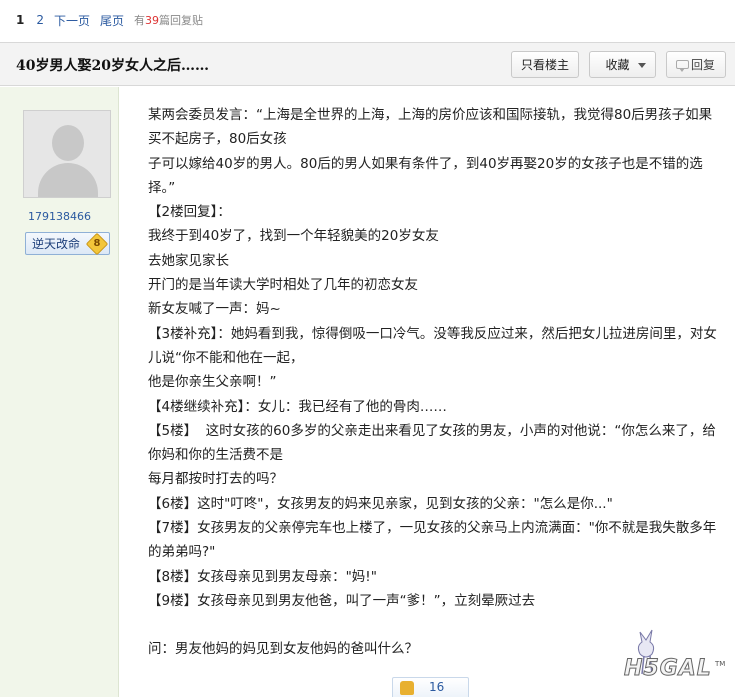  Describe the element at coordinates (367, 64) in the screenshot. I see `thread-title-bar: 40岁男人娶20岁女人之后…… 只看楼主 收藏 回复` at that location.